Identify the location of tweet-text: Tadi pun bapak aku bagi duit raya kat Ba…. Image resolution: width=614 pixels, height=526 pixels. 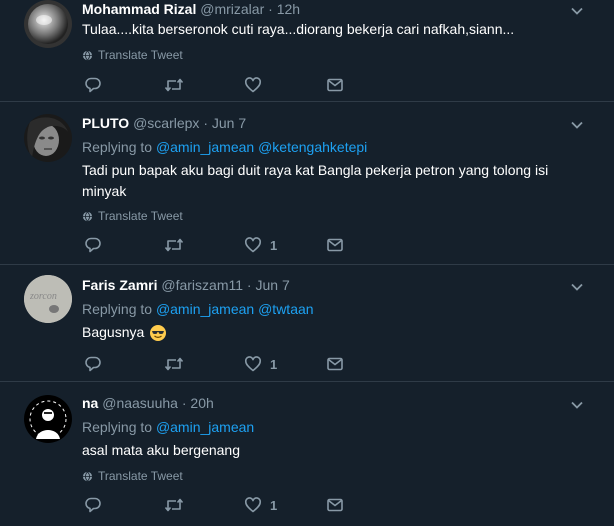
(315, 180).